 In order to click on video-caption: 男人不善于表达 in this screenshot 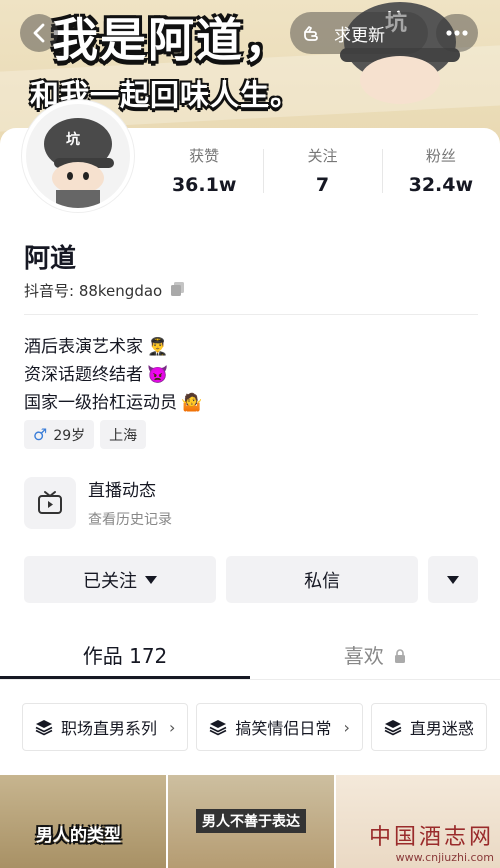, I will do `click(251, 821)`.